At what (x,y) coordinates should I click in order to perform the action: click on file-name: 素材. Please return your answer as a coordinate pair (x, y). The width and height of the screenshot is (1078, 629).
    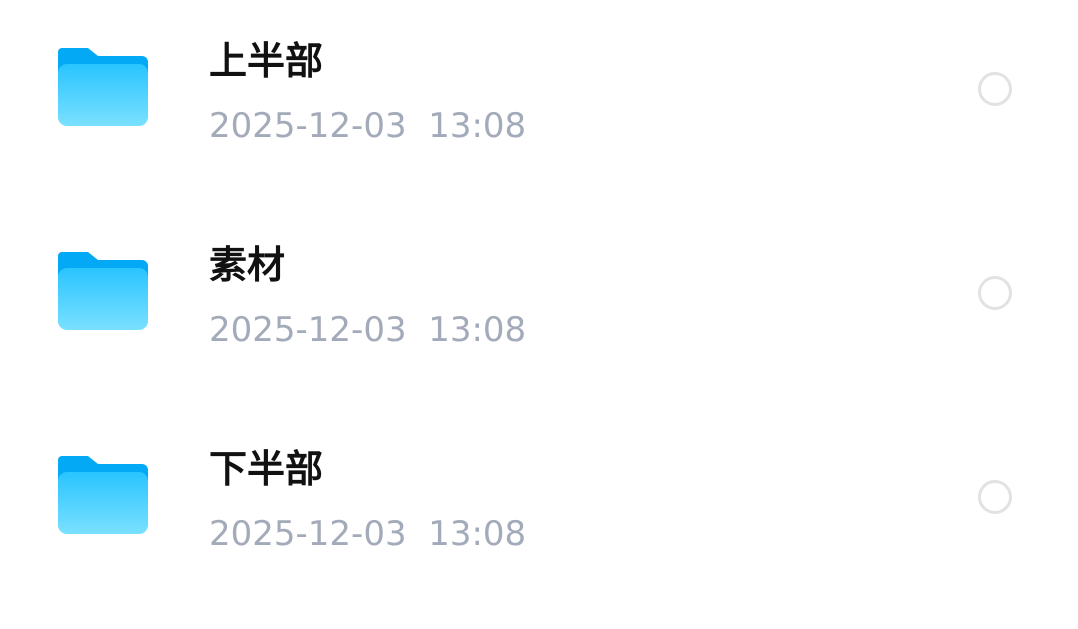
    Looking at the image, I should click on (247, 265).